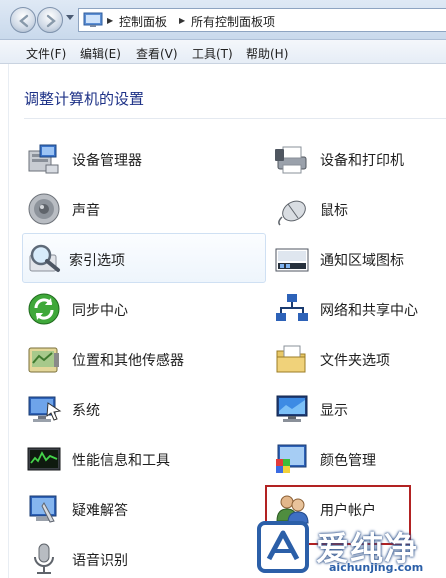 The image size is (446, 578). Describe the element at coordinates (84, 99) in the screenshot. I see `page-title: 调整计算机的设置` at that location.